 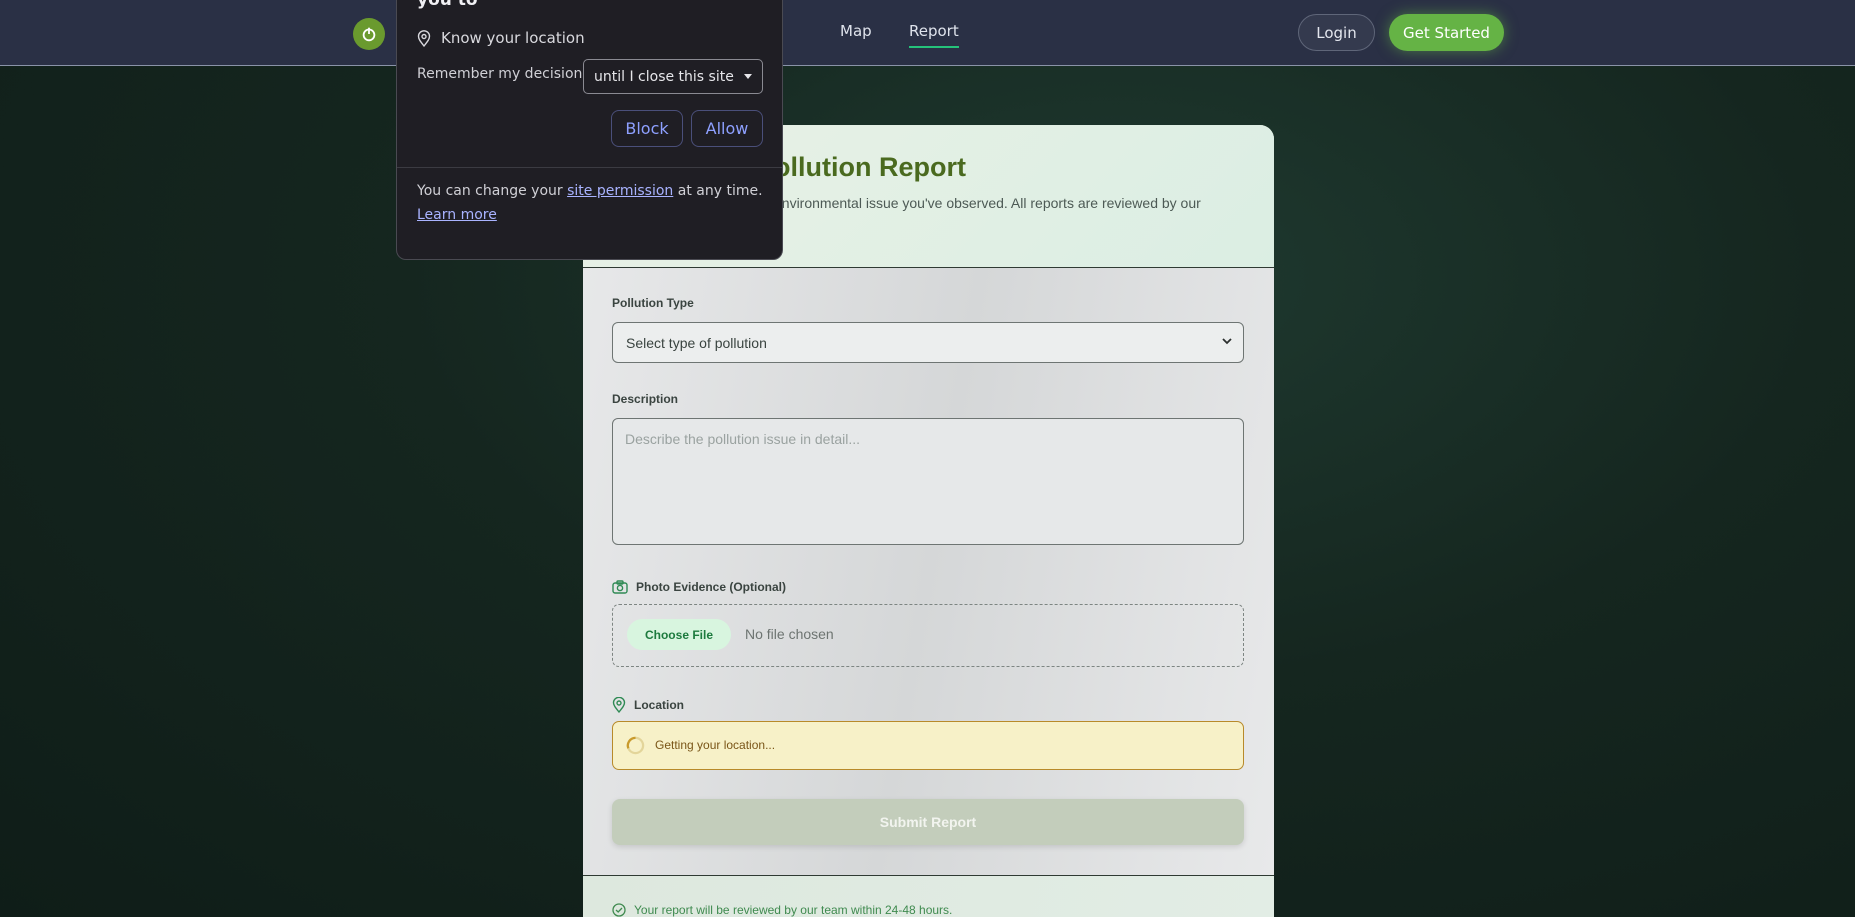 I want to click on pollution-type-select: Select type of pollution, so click(x=928, y=342).